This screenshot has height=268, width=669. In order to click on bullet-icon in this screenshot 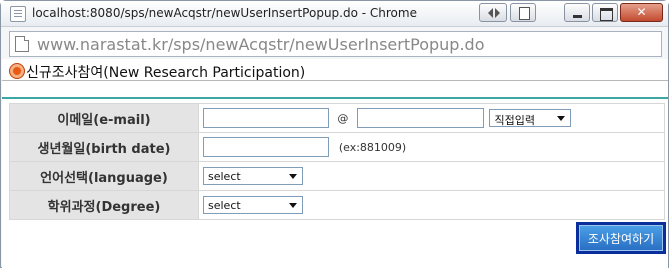, I will do `click(17, 71)`.